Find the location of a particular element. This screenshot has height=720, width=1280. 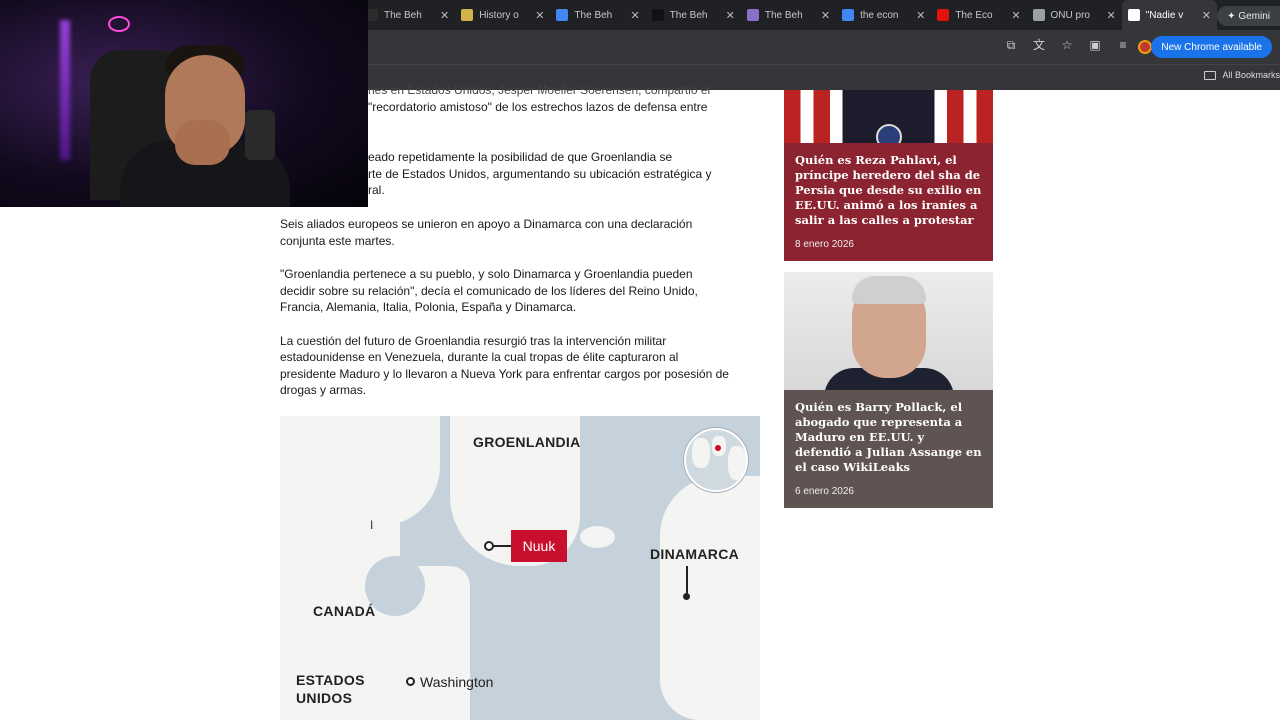

browser-tab: History o ✕ is located at coordinates (502, 15).